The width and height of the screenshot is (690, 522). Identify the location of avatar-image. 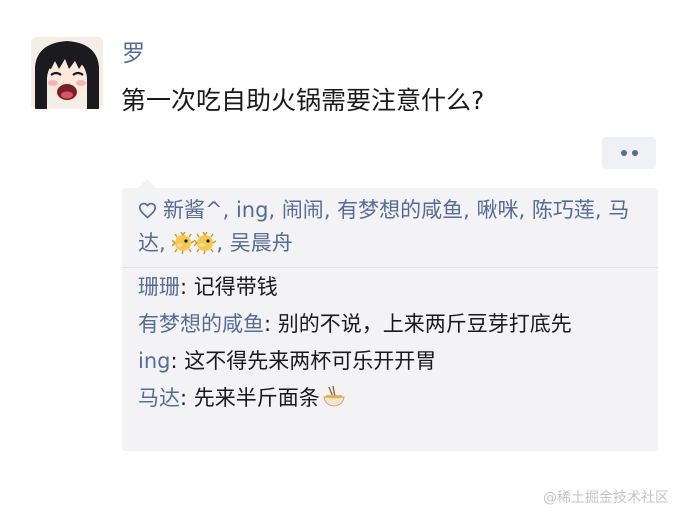
(67, 73).